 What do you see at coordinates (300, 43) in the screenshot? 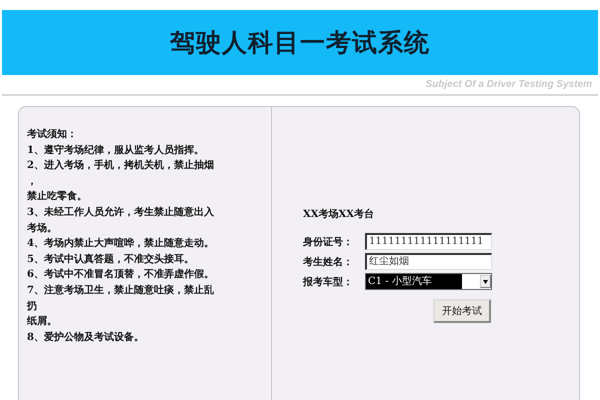
I see `system-title: 驾驶人科目一考试系统` at bounding box center [300, 43].